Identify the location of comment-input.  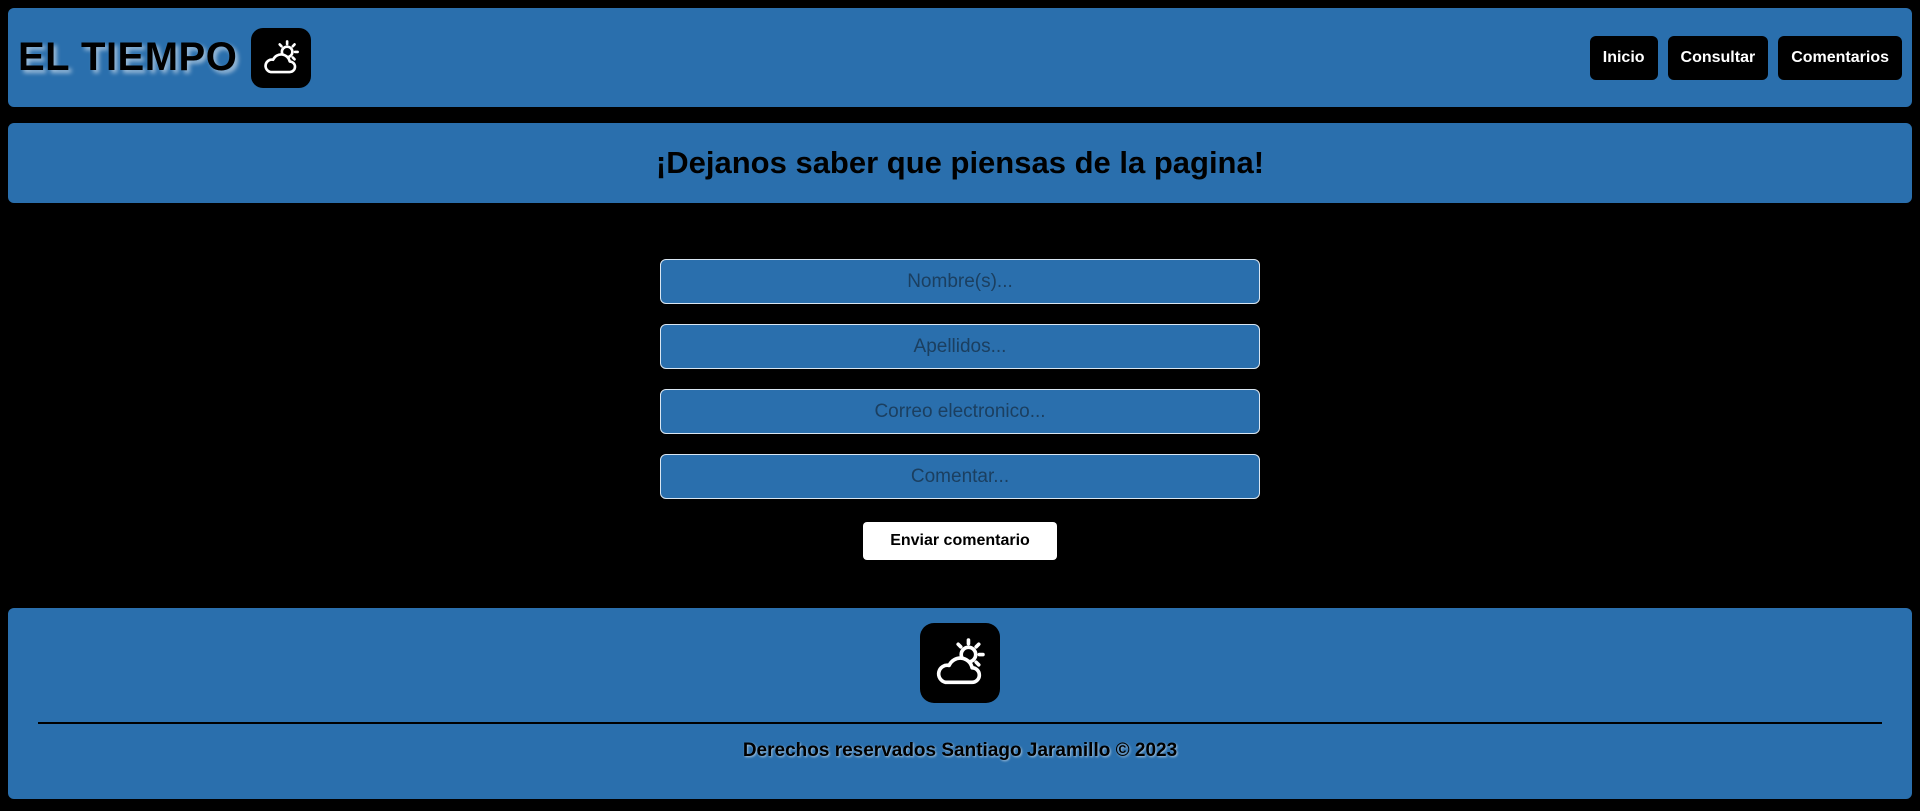
(960, 476).